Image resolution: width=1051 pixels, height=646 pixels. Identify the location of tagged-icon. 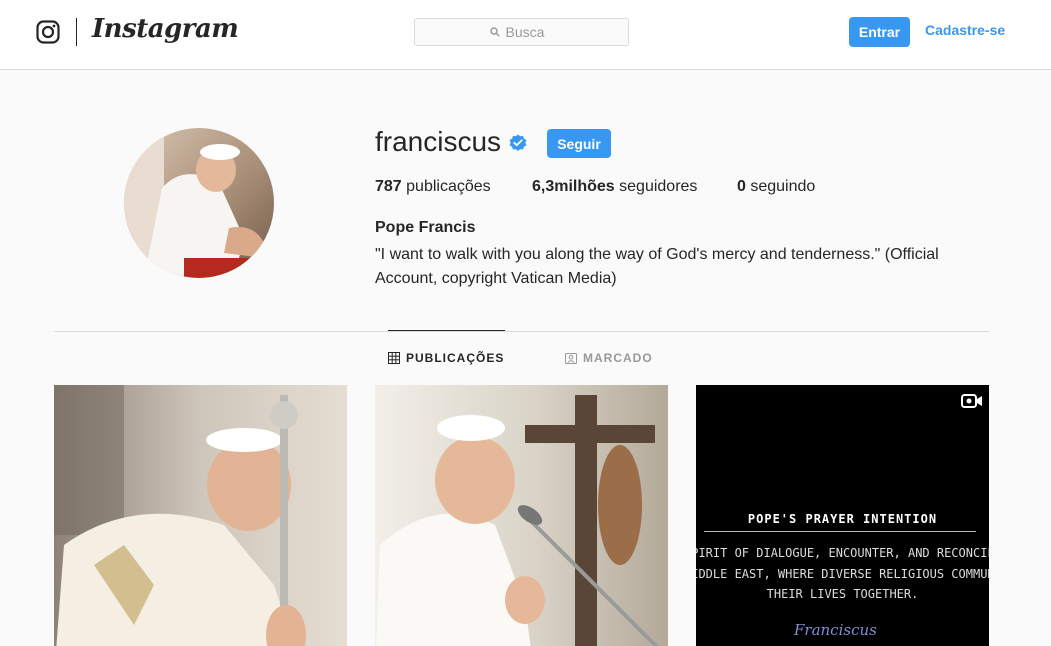
(571, 358).